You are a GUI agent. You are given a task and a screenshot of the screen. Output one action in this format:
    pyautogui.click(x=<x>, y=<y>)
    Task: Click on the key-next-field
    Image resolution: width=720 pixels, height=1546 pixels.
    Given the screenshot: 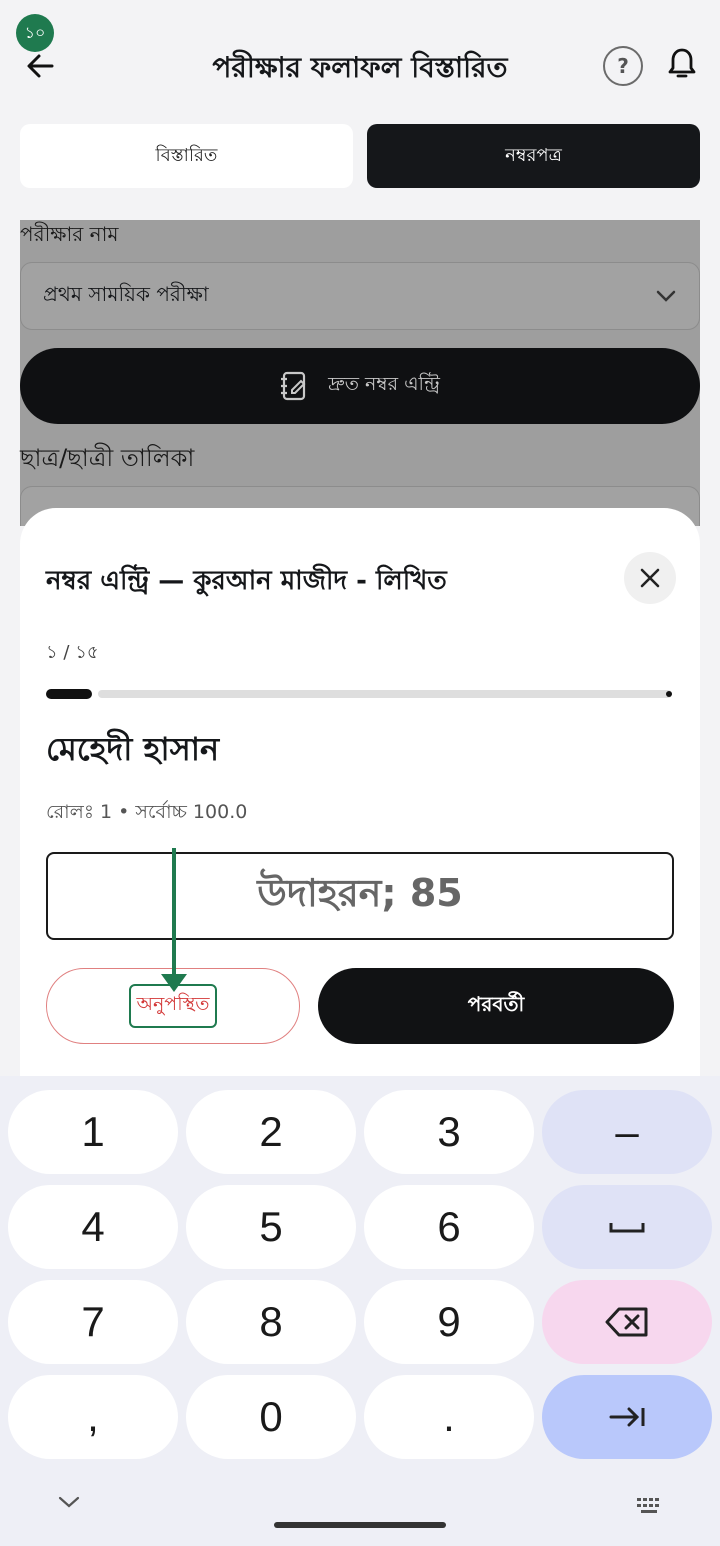 What is the action you would take?
    pyautogui.click(x=627, y=1417)
    